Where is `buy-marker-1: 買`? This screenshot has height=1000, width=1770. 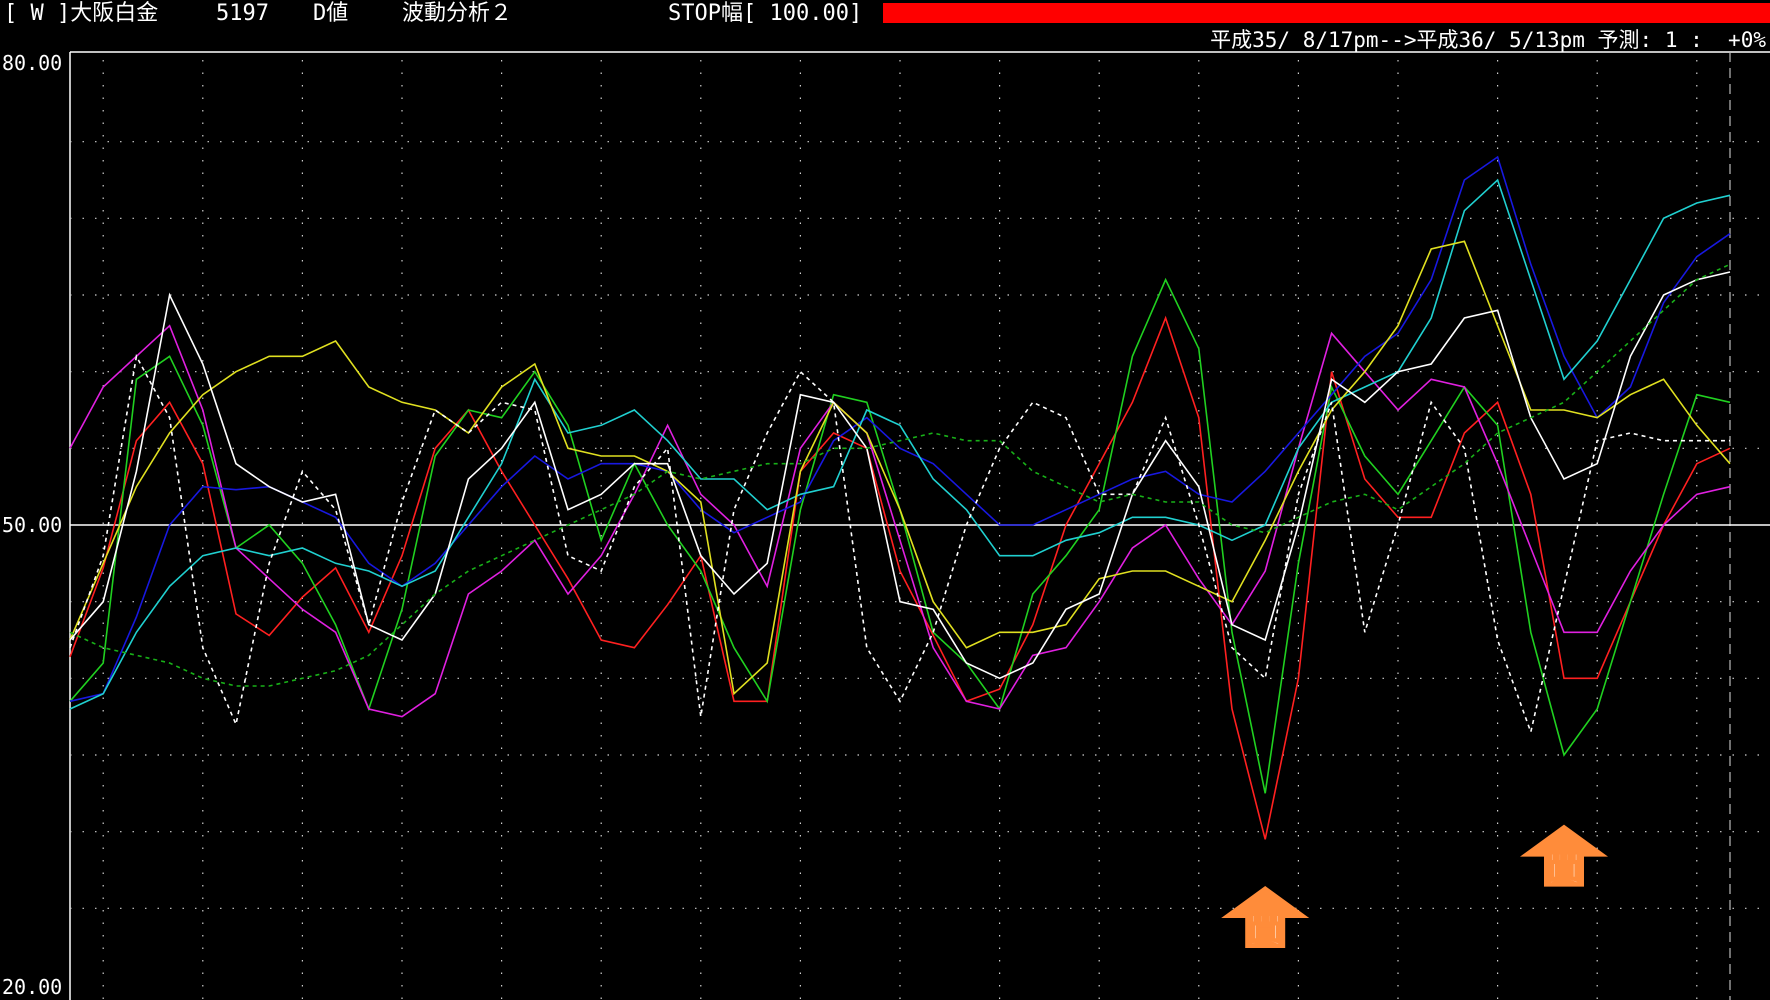
buy-marker-1: 買 is located at coordinates (1564, 857).